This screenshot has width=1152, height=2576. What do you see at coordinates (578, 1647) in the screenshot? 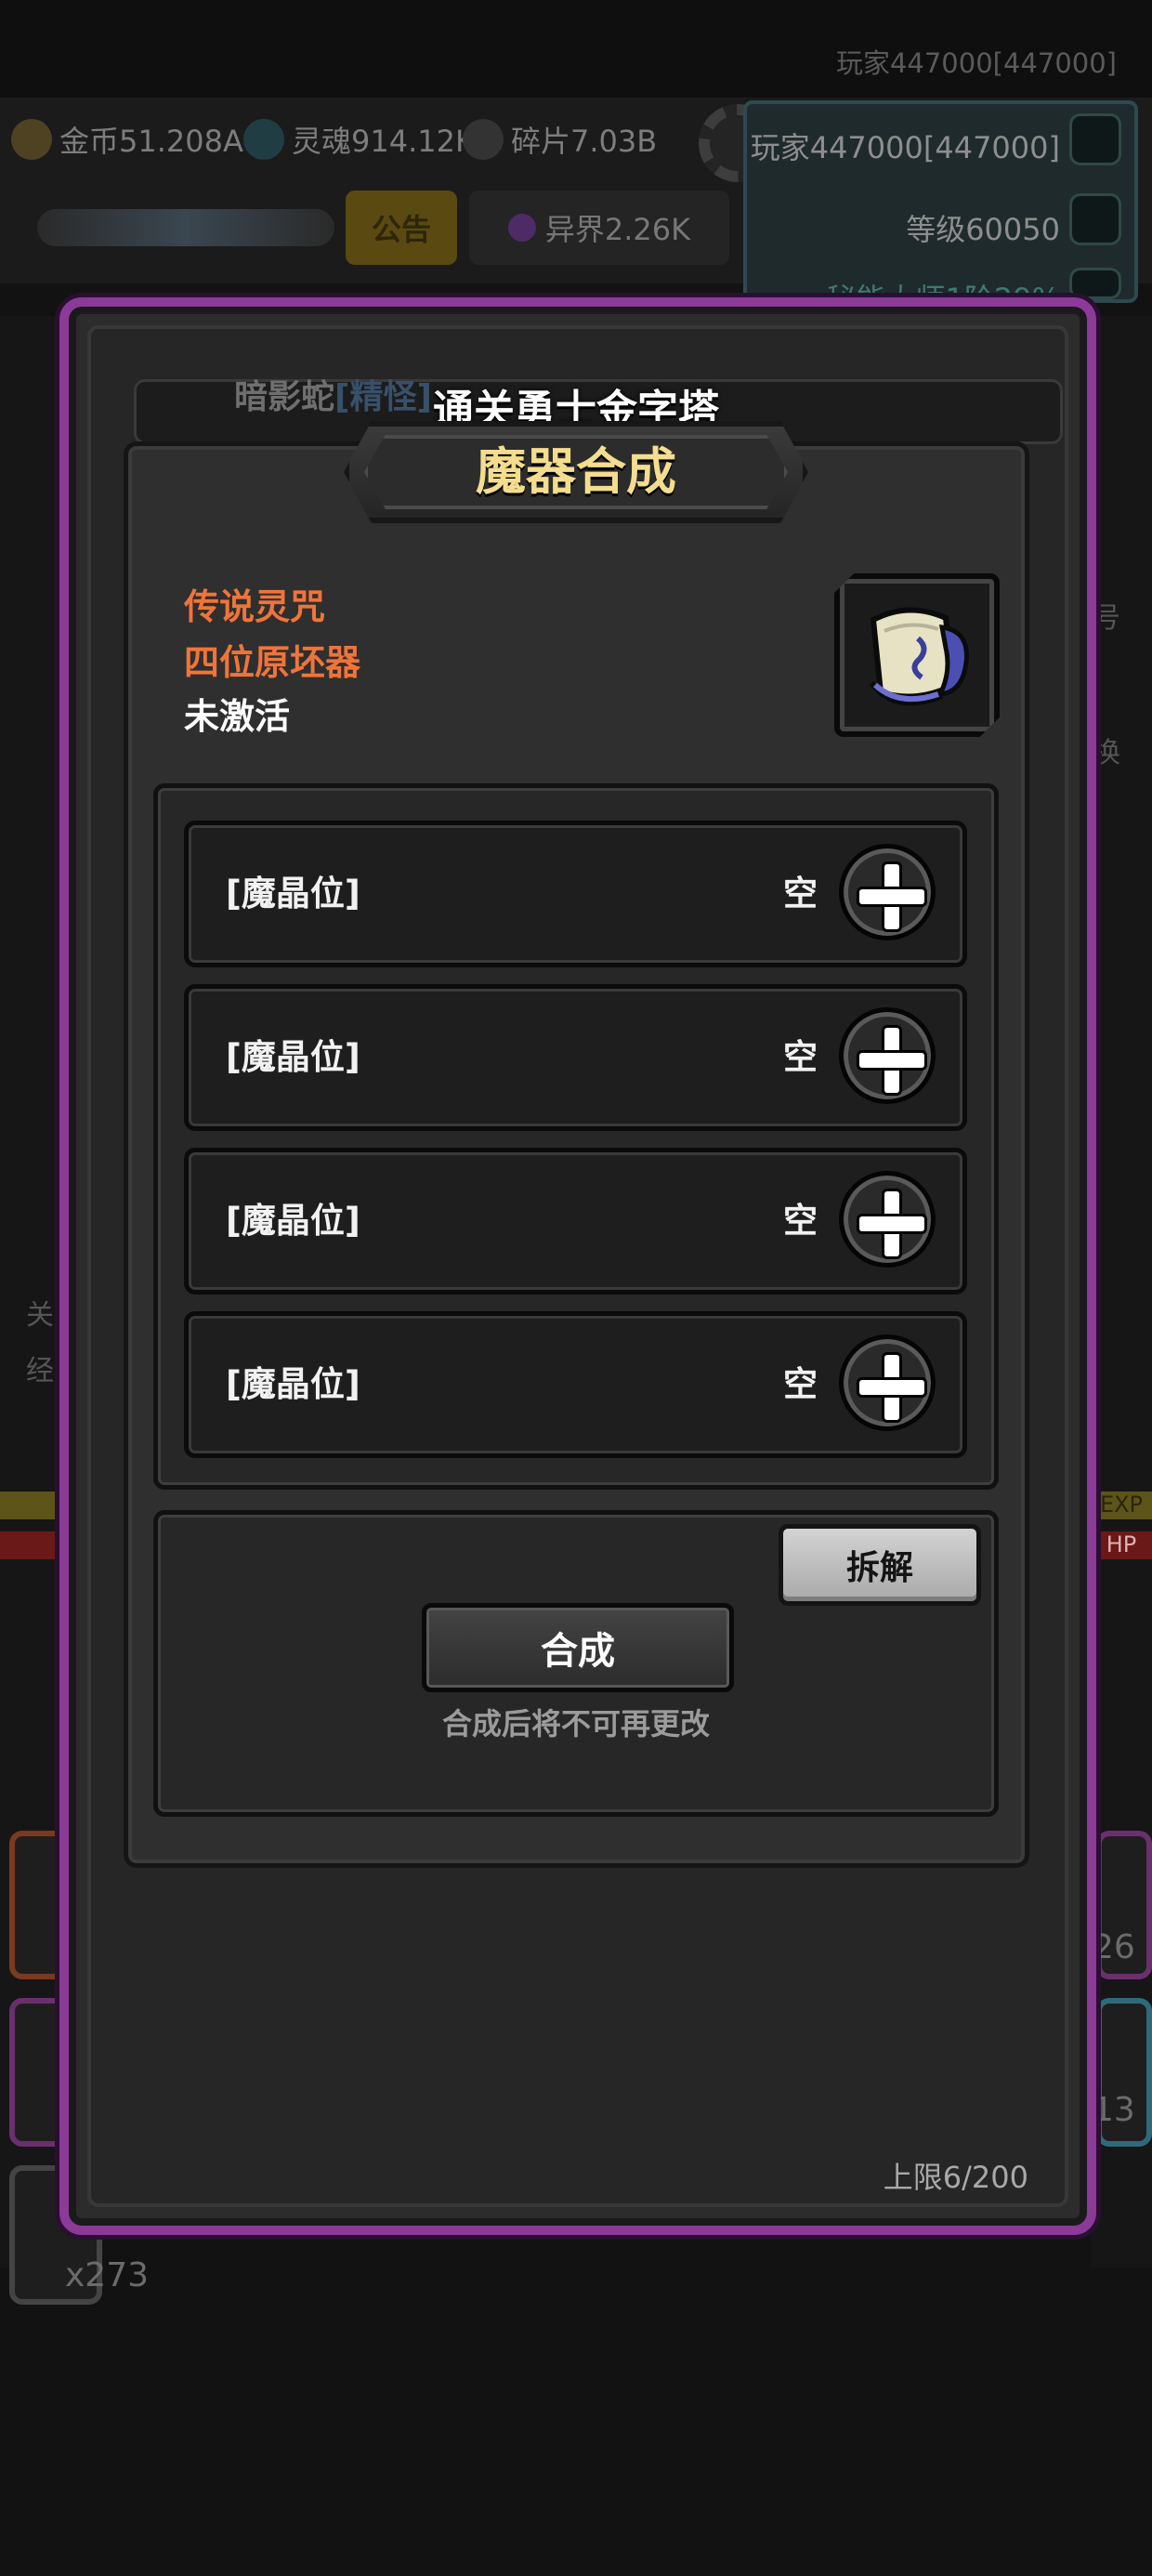
I see `synthesize-button: 合成` at bounding box center [578, 1647].